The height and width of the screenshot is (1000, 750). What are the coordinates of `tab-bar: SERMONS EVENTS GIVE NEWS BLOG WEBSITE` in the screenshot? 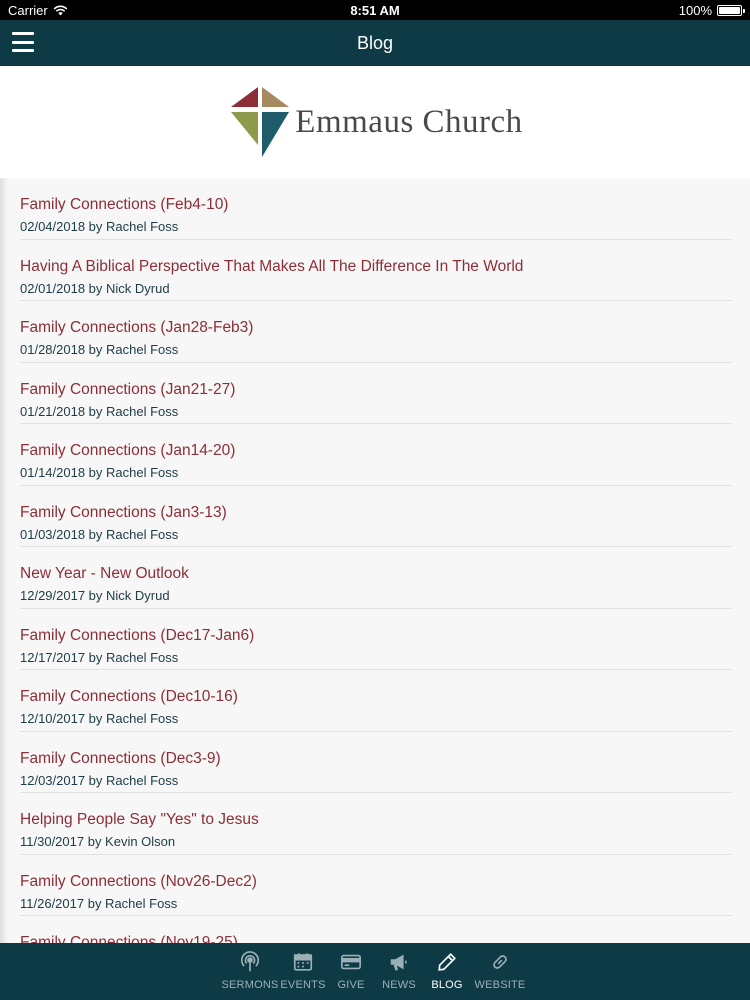 It's located at (375, 971).